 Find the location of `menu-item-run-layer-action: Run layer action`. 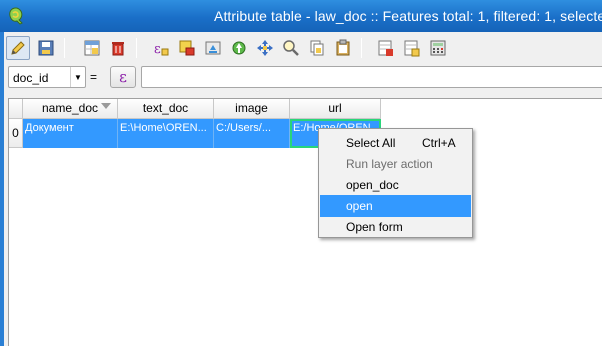

menu-item-run-layer-action: Run layer action is located at coordinates (395, 164).